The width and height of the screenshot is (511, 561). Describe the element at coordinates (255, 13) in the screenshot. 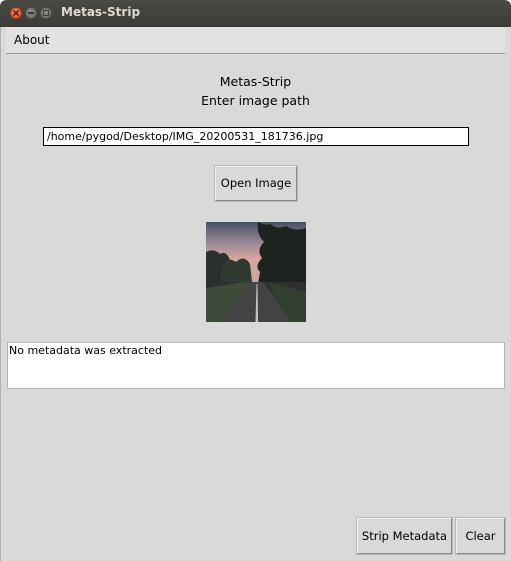

I see `title-bar: Metas-Strip` at that location.